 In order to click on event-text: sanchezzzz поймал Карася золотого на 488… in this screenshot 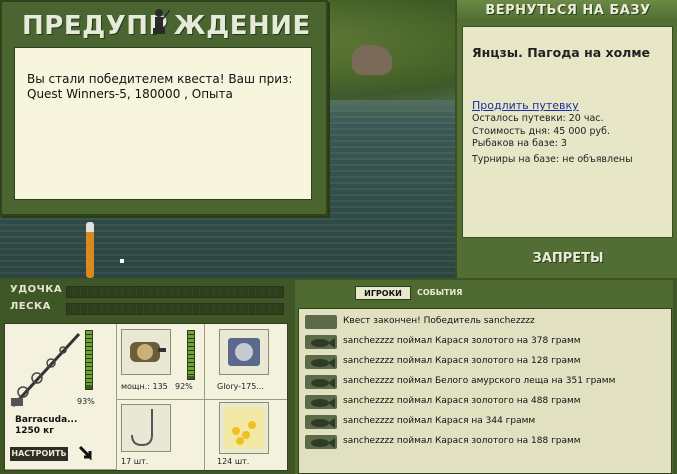, I will do `click(462, 401)`.